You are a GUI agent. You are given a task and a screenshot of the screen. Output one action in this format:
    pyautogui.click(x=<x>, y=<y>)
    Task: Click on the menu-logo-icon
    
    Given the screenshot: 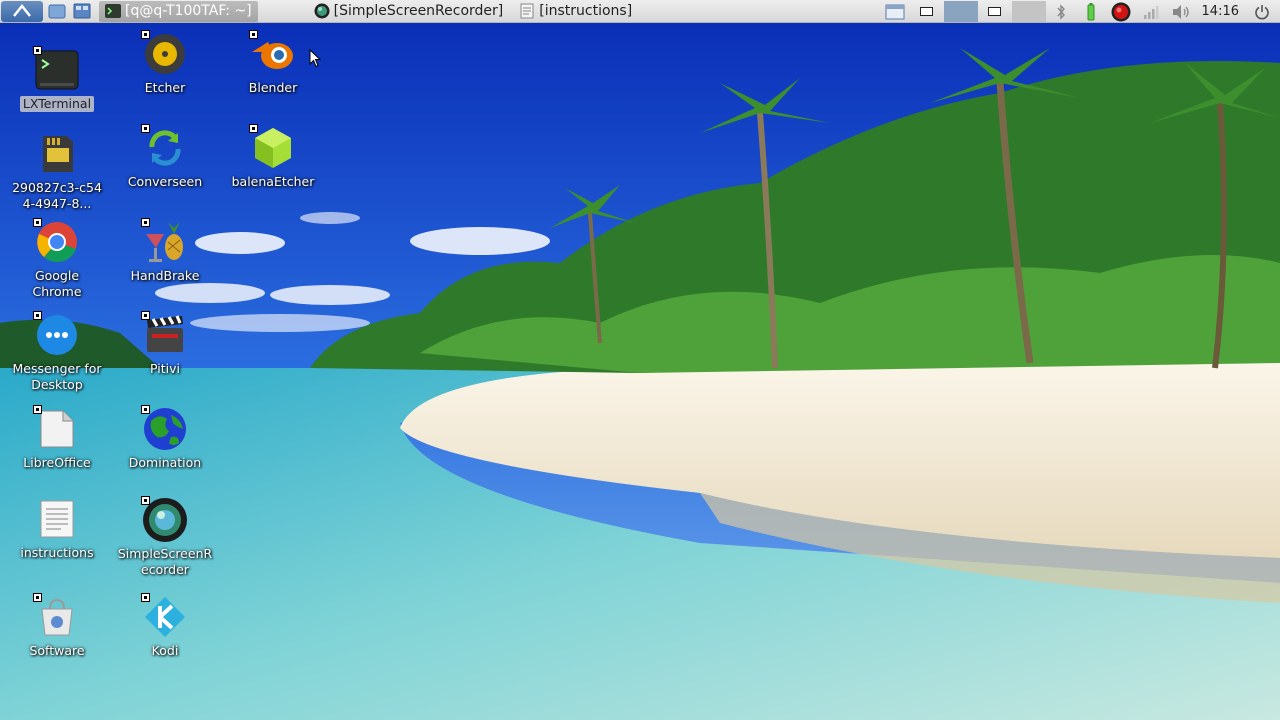 What is the action you would take?
    pyautogui.click(x=22, y=10)
    